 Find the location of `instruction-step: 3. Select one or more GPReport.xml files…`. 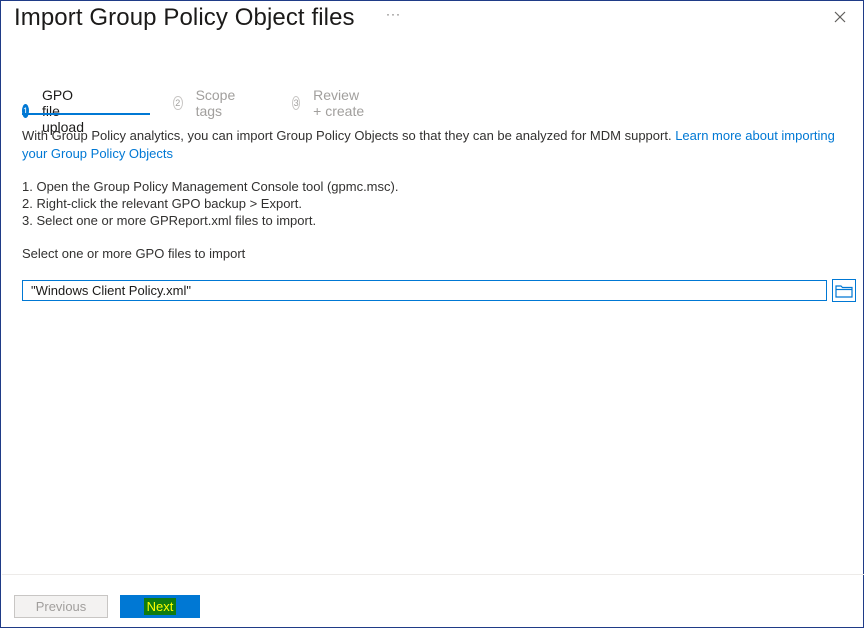

instruction-step: 3. Select one or more GPReport.xml files… is located at coordinates (169, 220).